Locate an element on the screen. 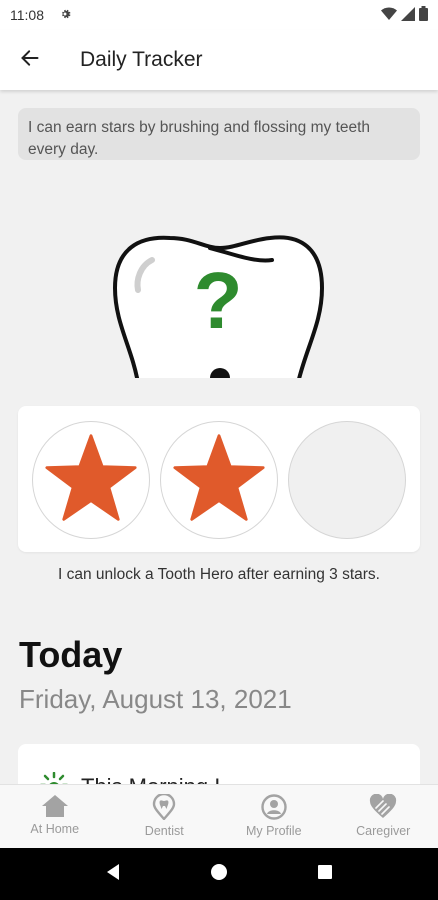 The width and height of the screenshot is (438, 900). system-nav-bar is located at coordinates (219, 874).